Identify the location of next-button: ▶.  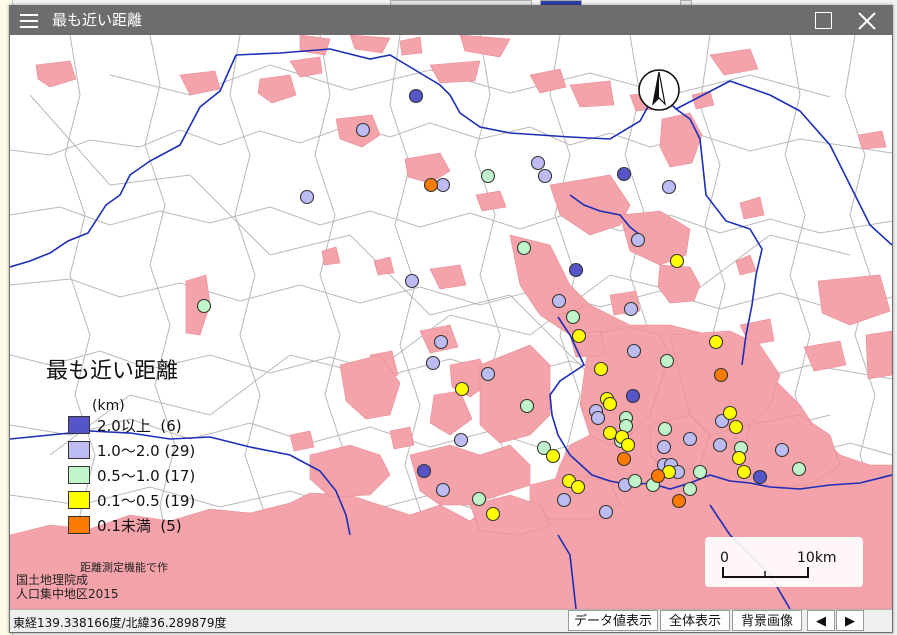
(850, 620).